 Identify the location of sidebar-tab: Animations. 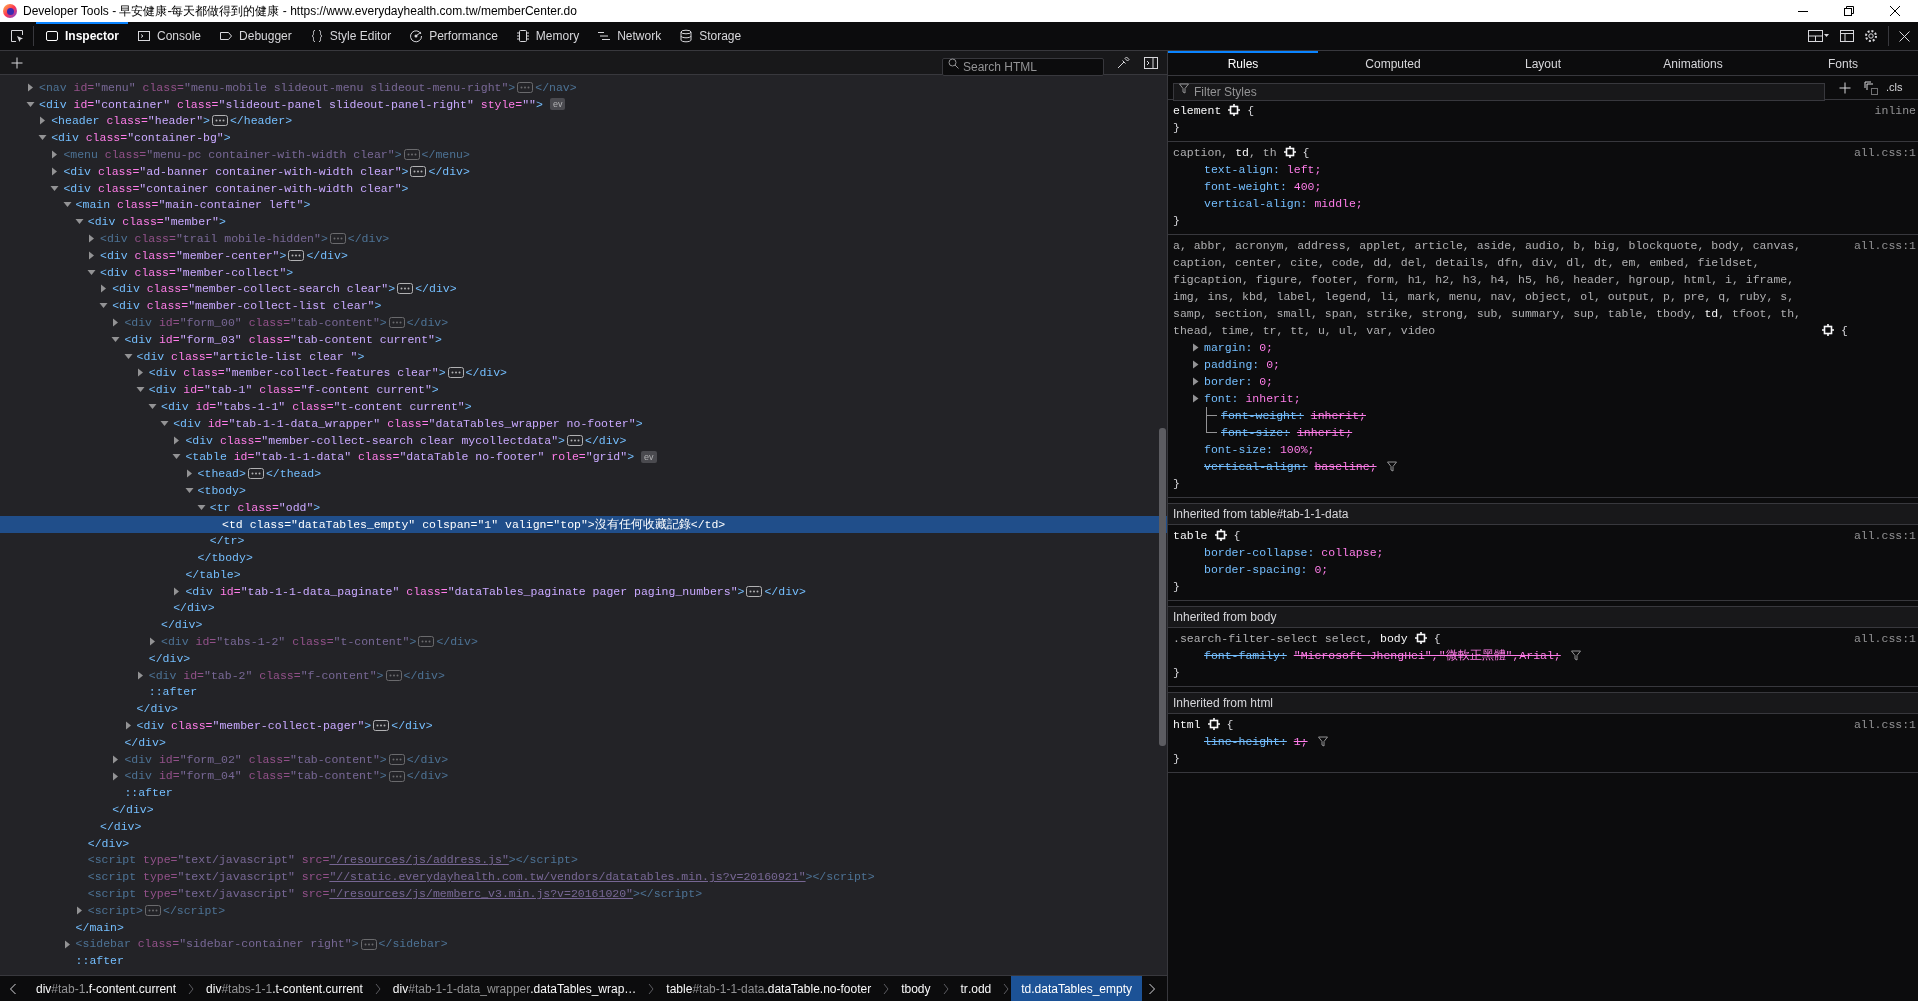
(1693, 63).